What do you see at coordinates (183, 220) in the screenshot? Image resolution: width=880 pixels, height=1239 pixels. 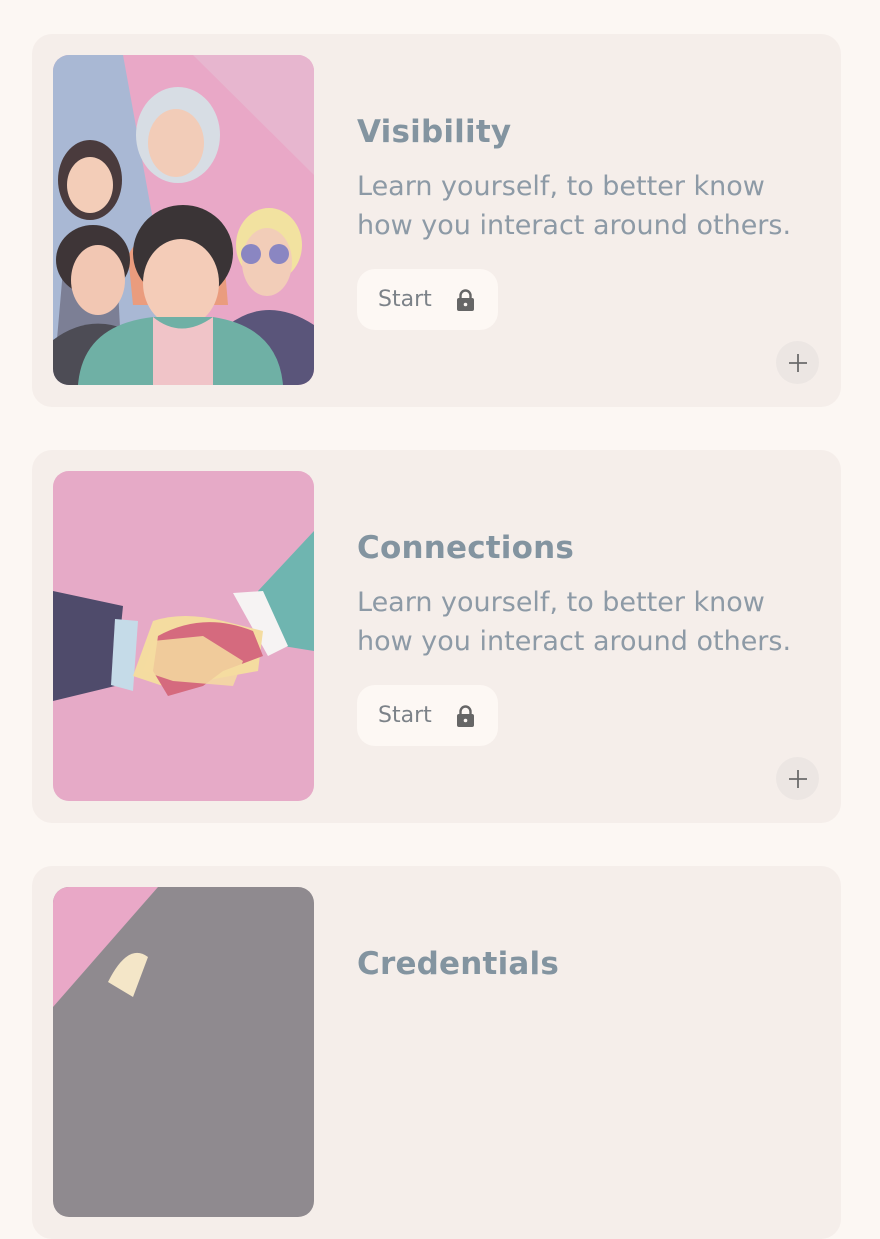 I see `visibility-illustration` at bounding box center [183, 220].